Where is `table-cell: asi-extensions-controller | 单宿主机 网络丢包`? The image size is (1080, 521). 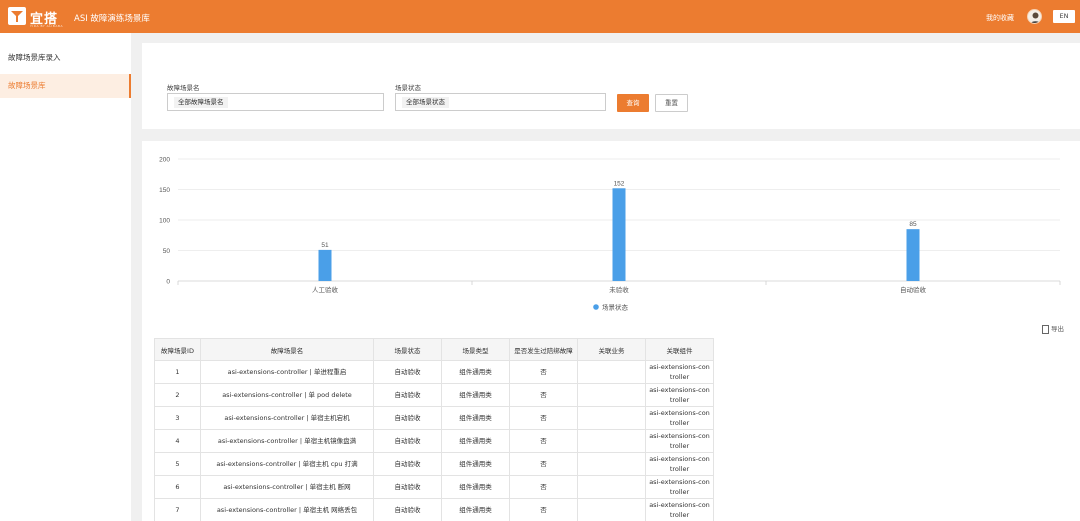
table-cell: asi-extensions-controller | 单宿主机 网络丢包 is located at coordinates (287, 509).